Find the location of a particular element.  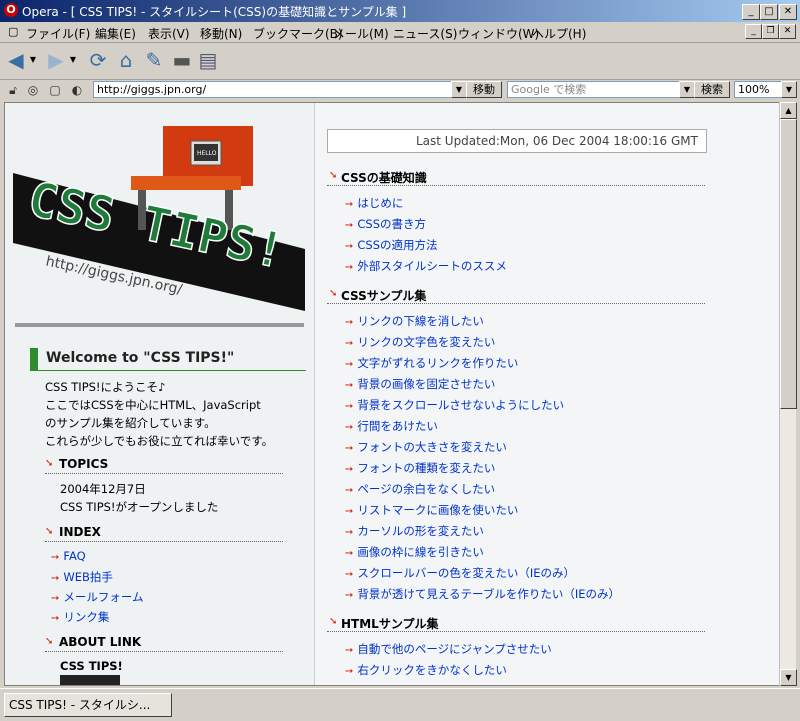

back-dropdown-icon: ▼ is located at coordinates (33, 60).